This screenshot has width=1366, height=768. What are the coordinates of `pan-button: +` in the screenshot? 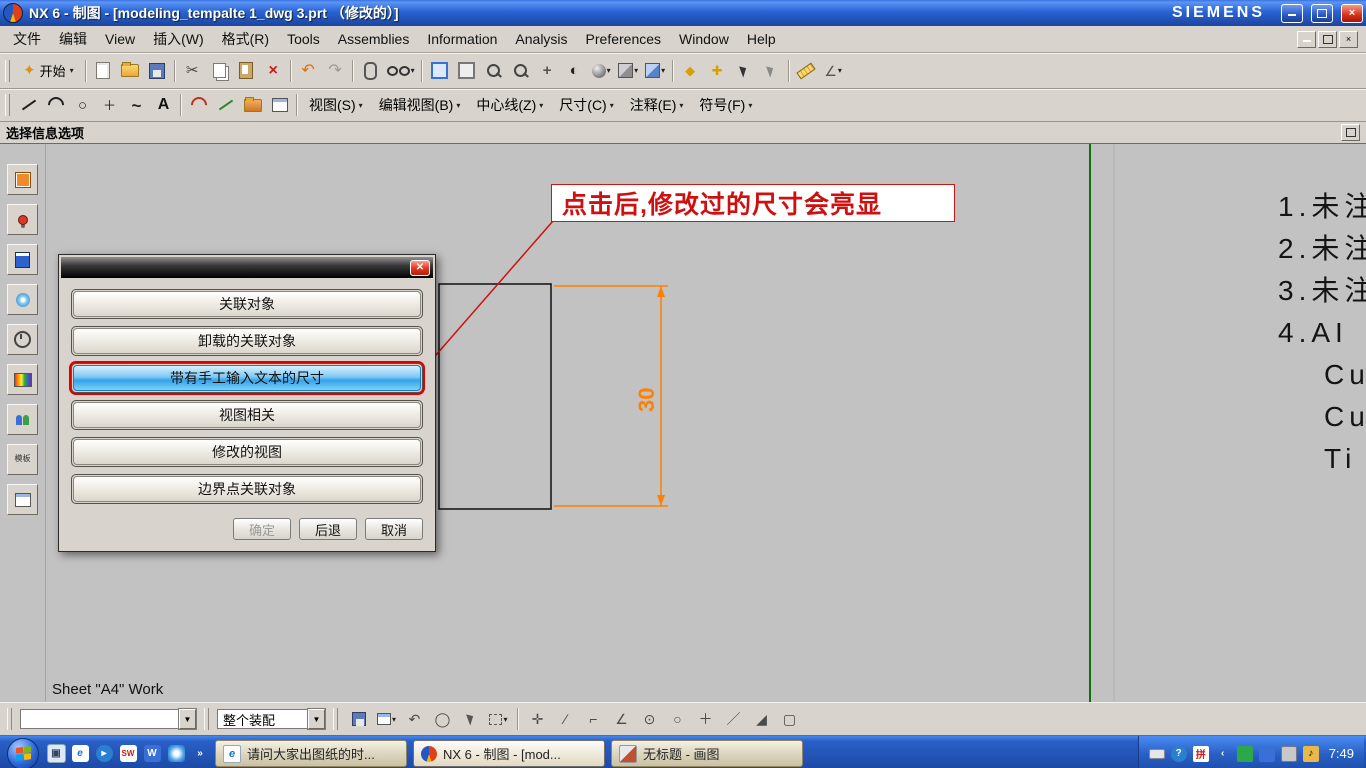 It's located at (547, 71).